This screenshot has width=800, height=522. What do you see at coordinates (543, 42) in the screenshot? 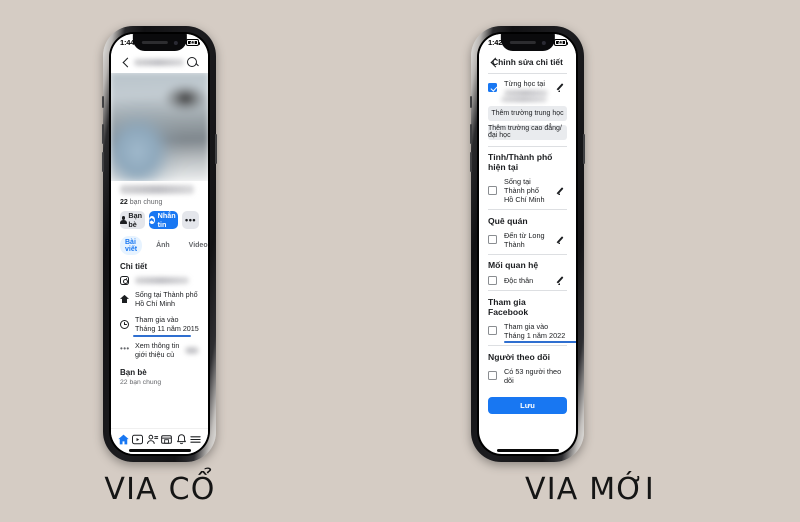
I see `front-camera-icon` at bounding box center [543, 42].